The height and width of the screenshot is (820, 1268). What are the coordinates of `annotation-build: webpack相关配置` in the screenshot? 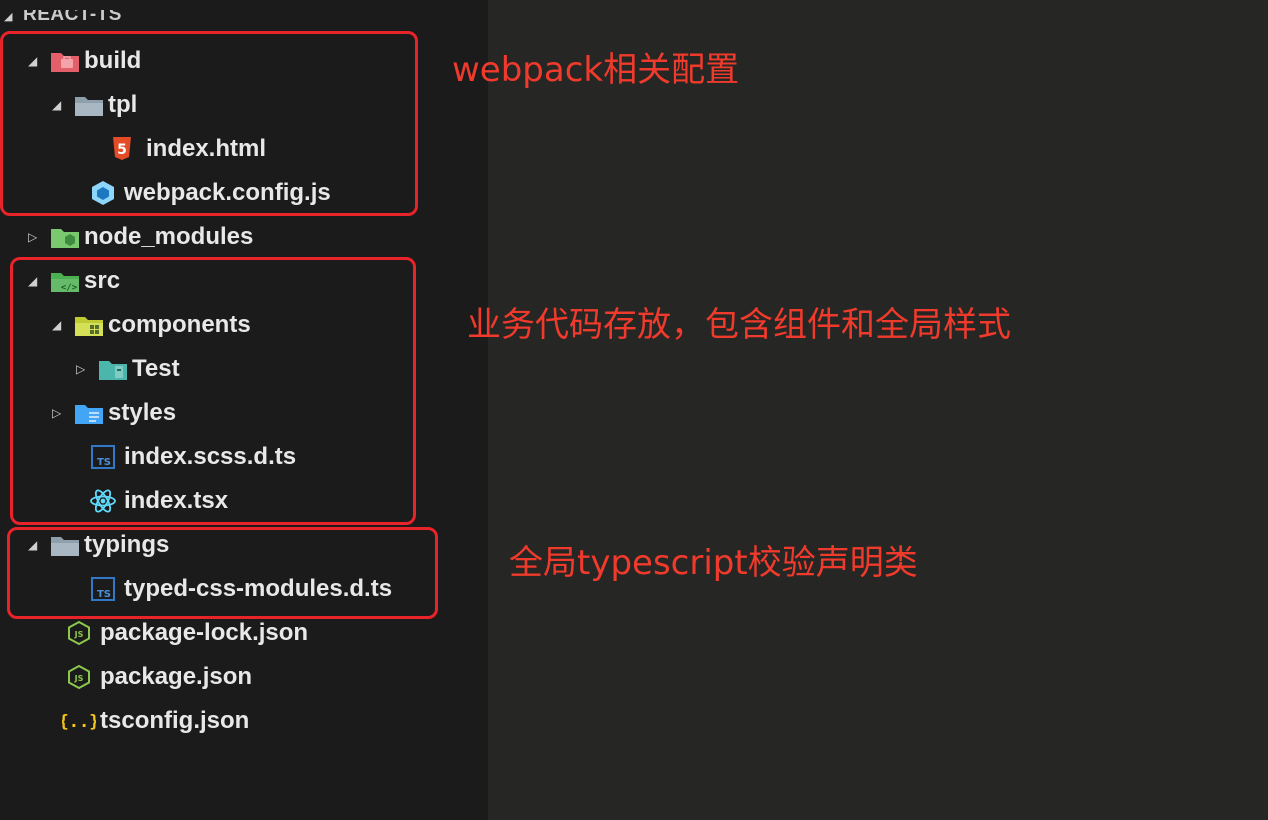 It's located at (596, 70).